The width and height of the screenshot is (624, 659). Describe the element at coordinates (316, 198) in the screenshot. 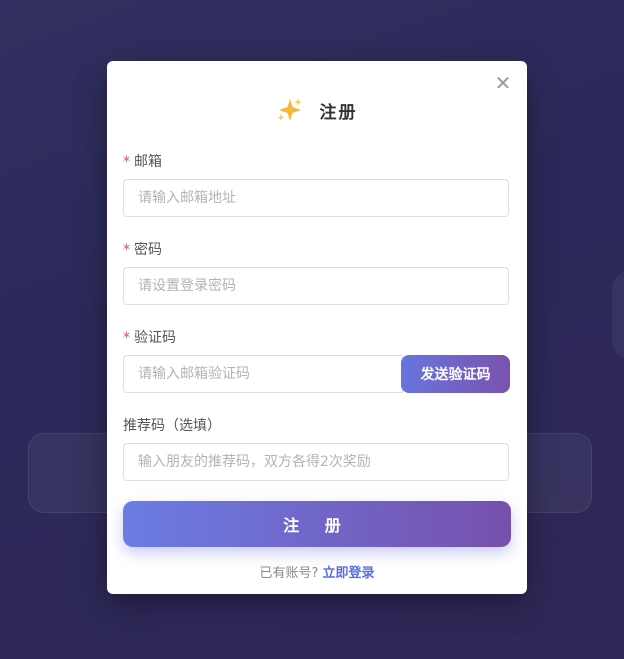

I see `email-input` at that location.